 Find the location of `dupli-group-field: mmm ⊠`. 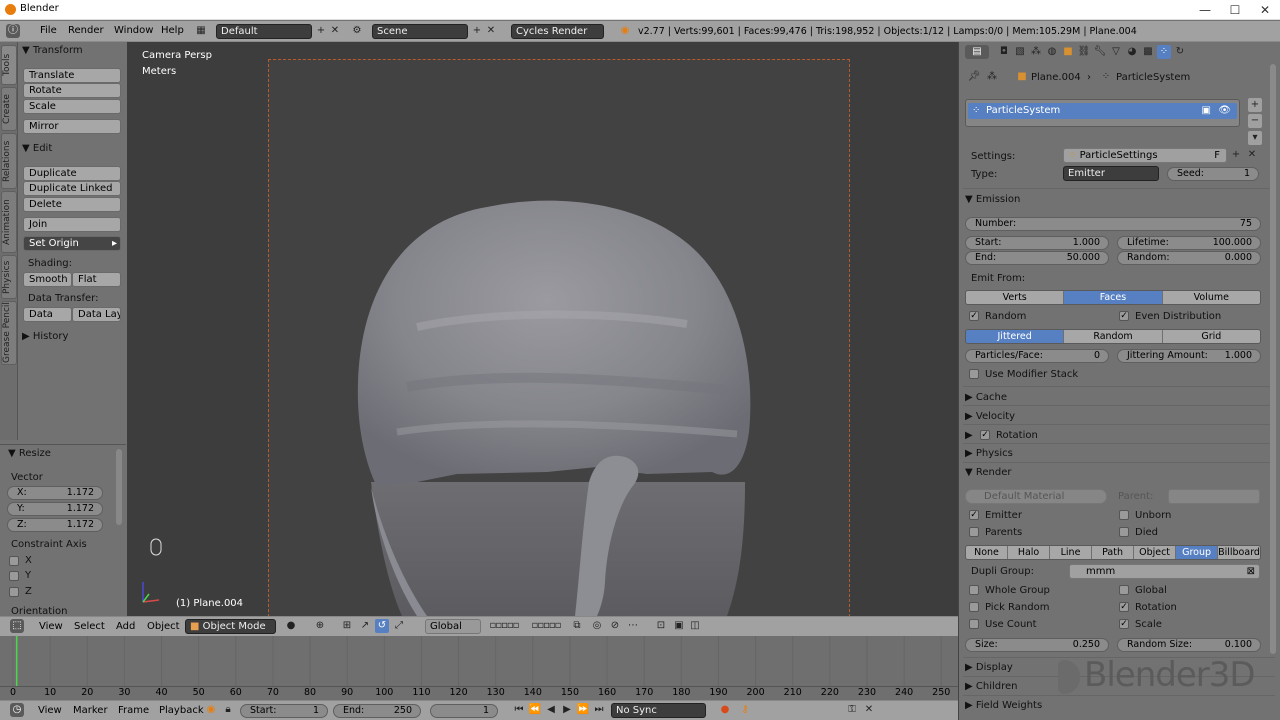

dupli-group-field: mmm ⊠ is located at coordinates (1164, 571).